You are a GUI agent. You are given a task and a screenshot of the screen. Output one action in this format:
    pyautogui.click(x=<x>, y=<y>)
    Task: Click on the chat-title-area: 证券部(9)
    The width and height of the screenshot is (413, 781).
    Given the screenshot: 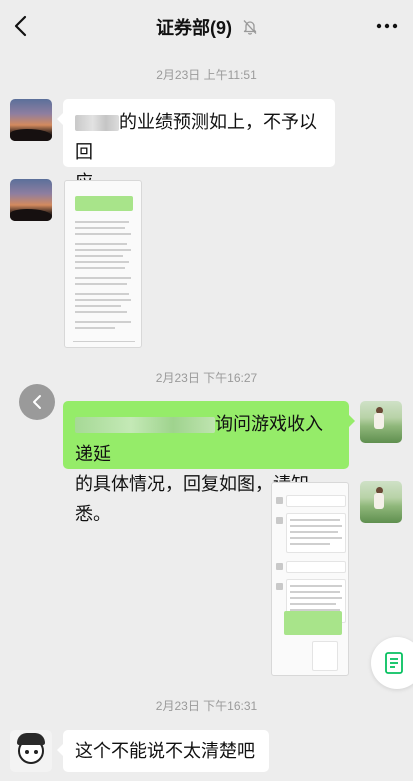 What is the action you would take?
    pyautogui.click(x=206, y=27)
    